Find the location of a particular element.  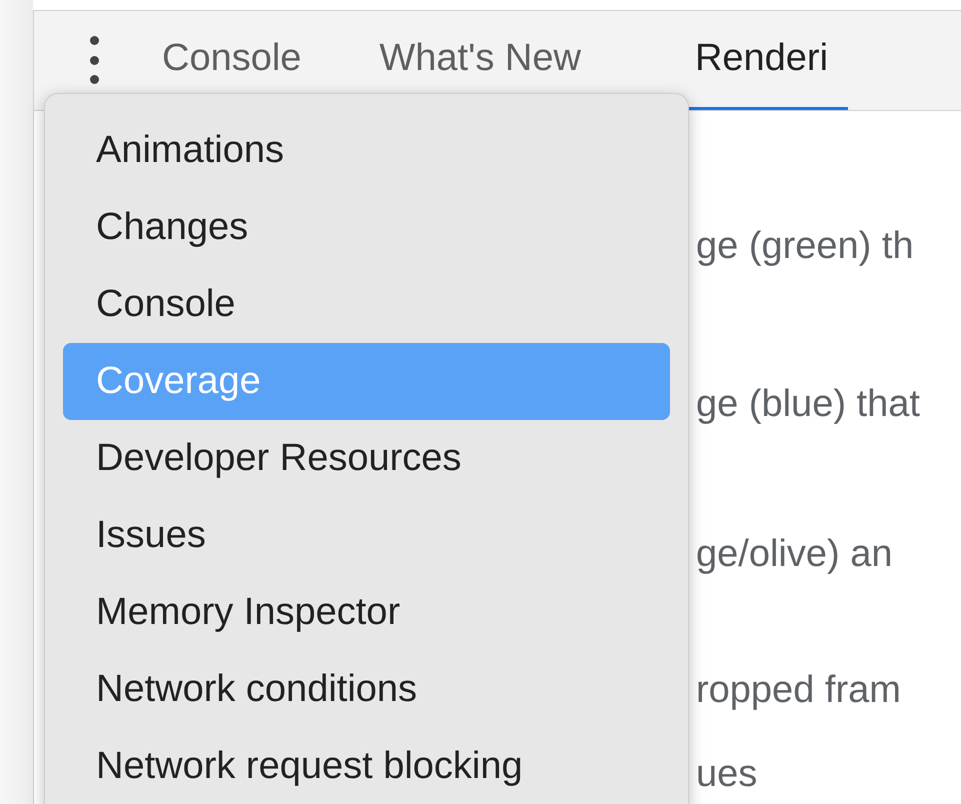

description-text: ge (blue) that is located at coordinates (808, 404).